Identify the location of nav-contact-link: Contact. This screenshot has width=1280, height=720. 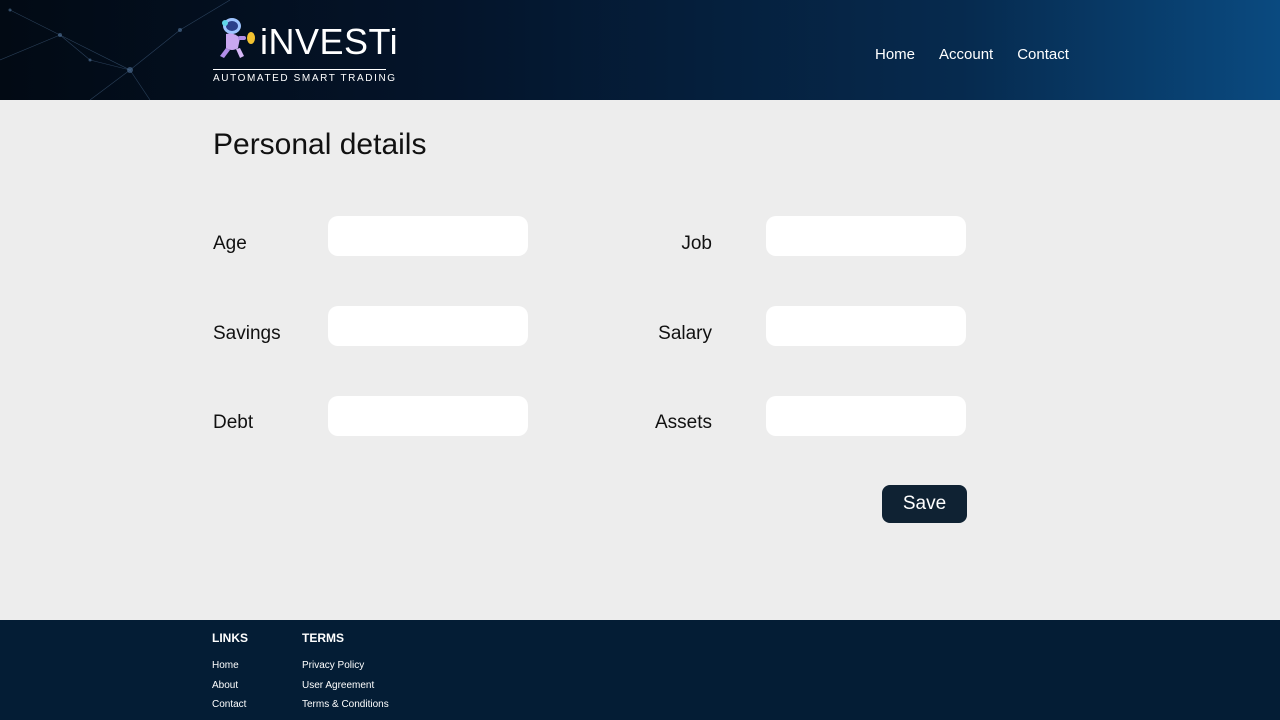
(1043, 55).